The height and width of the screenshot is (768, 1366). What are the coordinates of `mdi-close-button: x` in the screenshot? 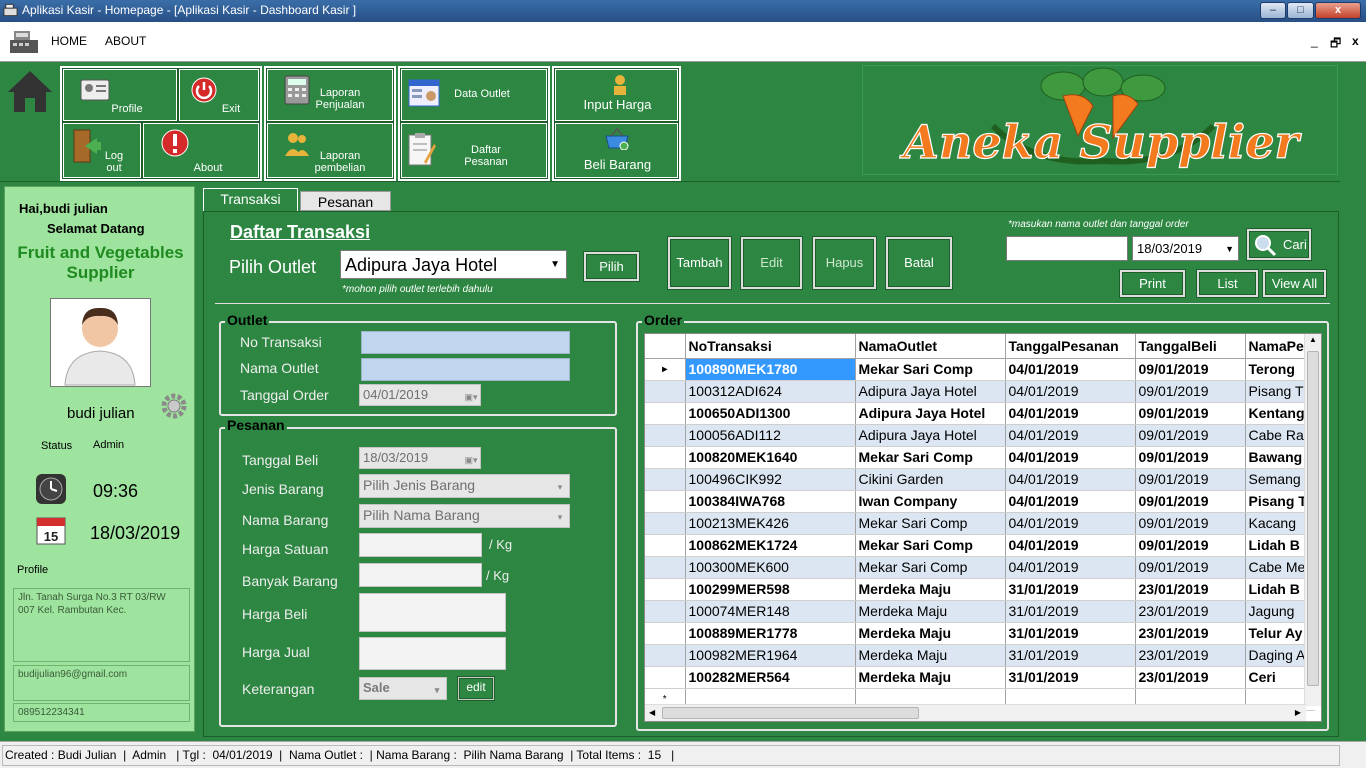 It's located at (1355, 41).